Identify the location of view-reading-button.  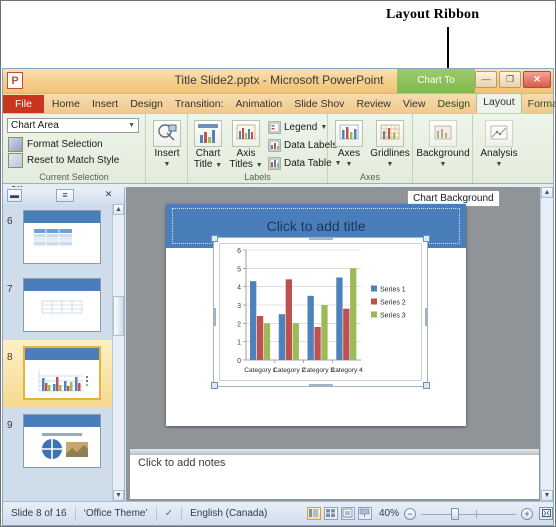
(347, 513).